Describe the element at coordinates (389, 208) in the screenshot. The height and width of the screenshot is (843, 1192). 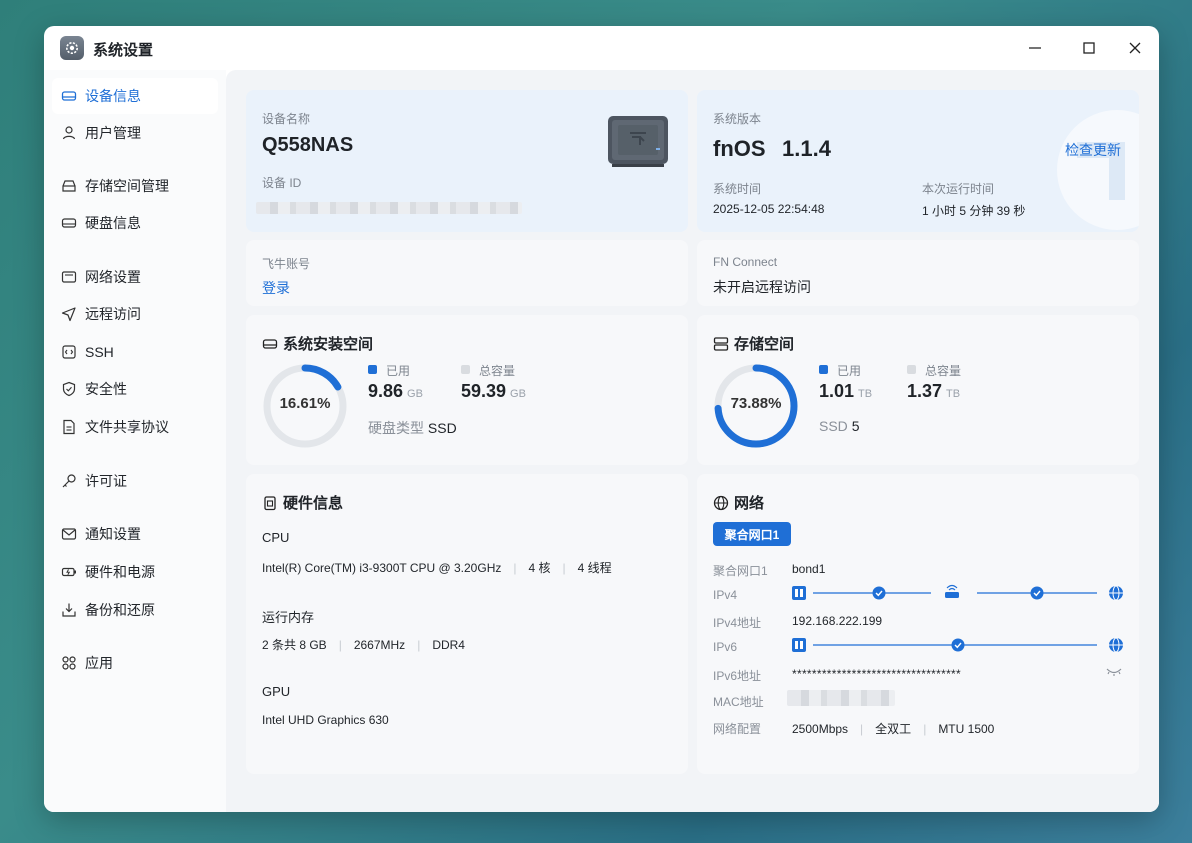
I see `device-id-value` at that location.